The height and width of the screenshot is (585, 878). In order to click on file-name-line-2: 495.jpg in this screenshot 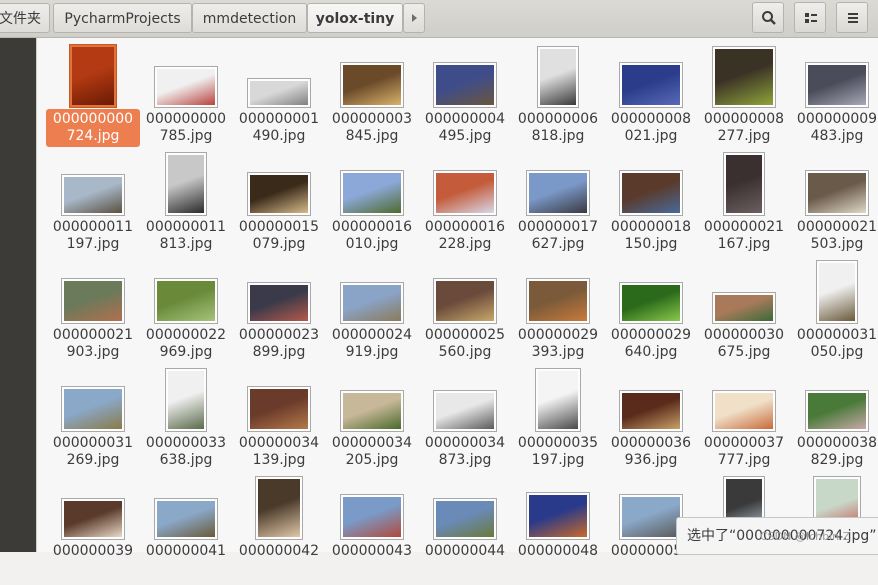, I will do `click(465, 136)`.